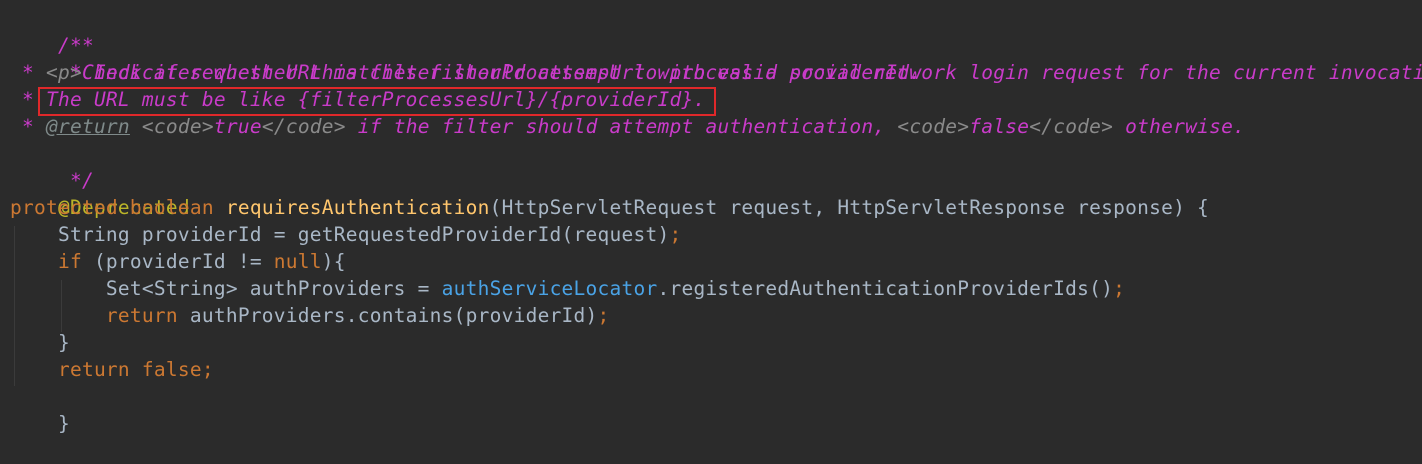 Image resolution: width=1422 pixels, height=464 pixels. Describe the element at coordinates (136, 126) in the screenshot. I see `doc-space` at that location.